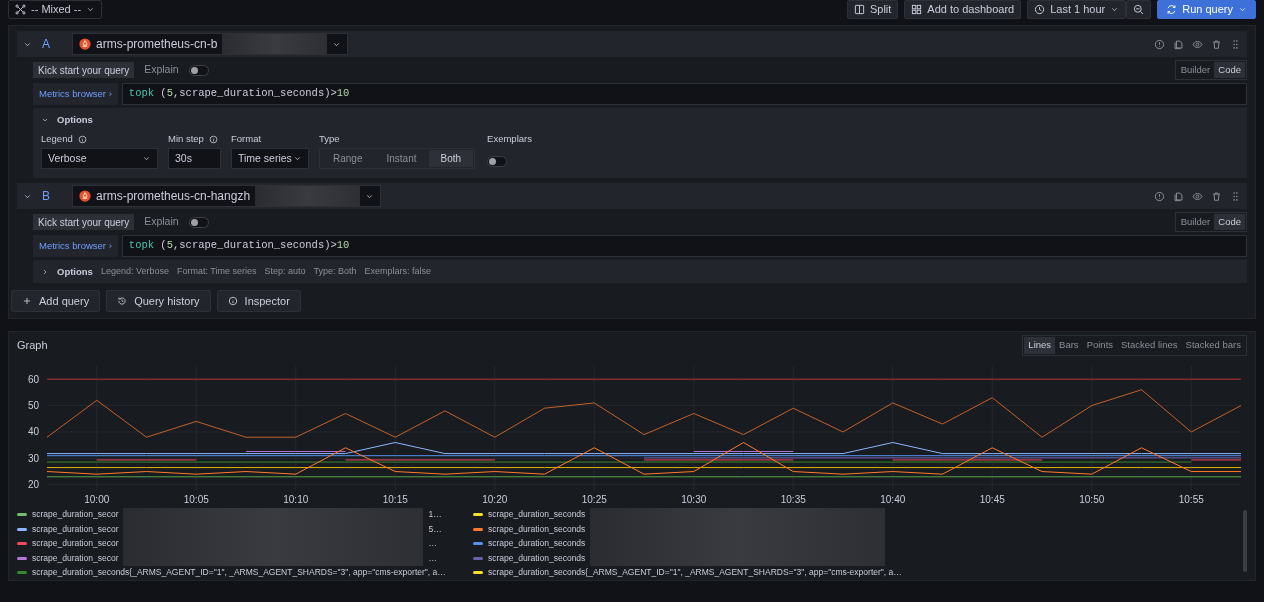 The height and width of the screenshot is (602, 1264). What do you see at coordinates (1100, 345) in the screenshot?
I see `view-tab: Points` at bounding box center [1100, 345].